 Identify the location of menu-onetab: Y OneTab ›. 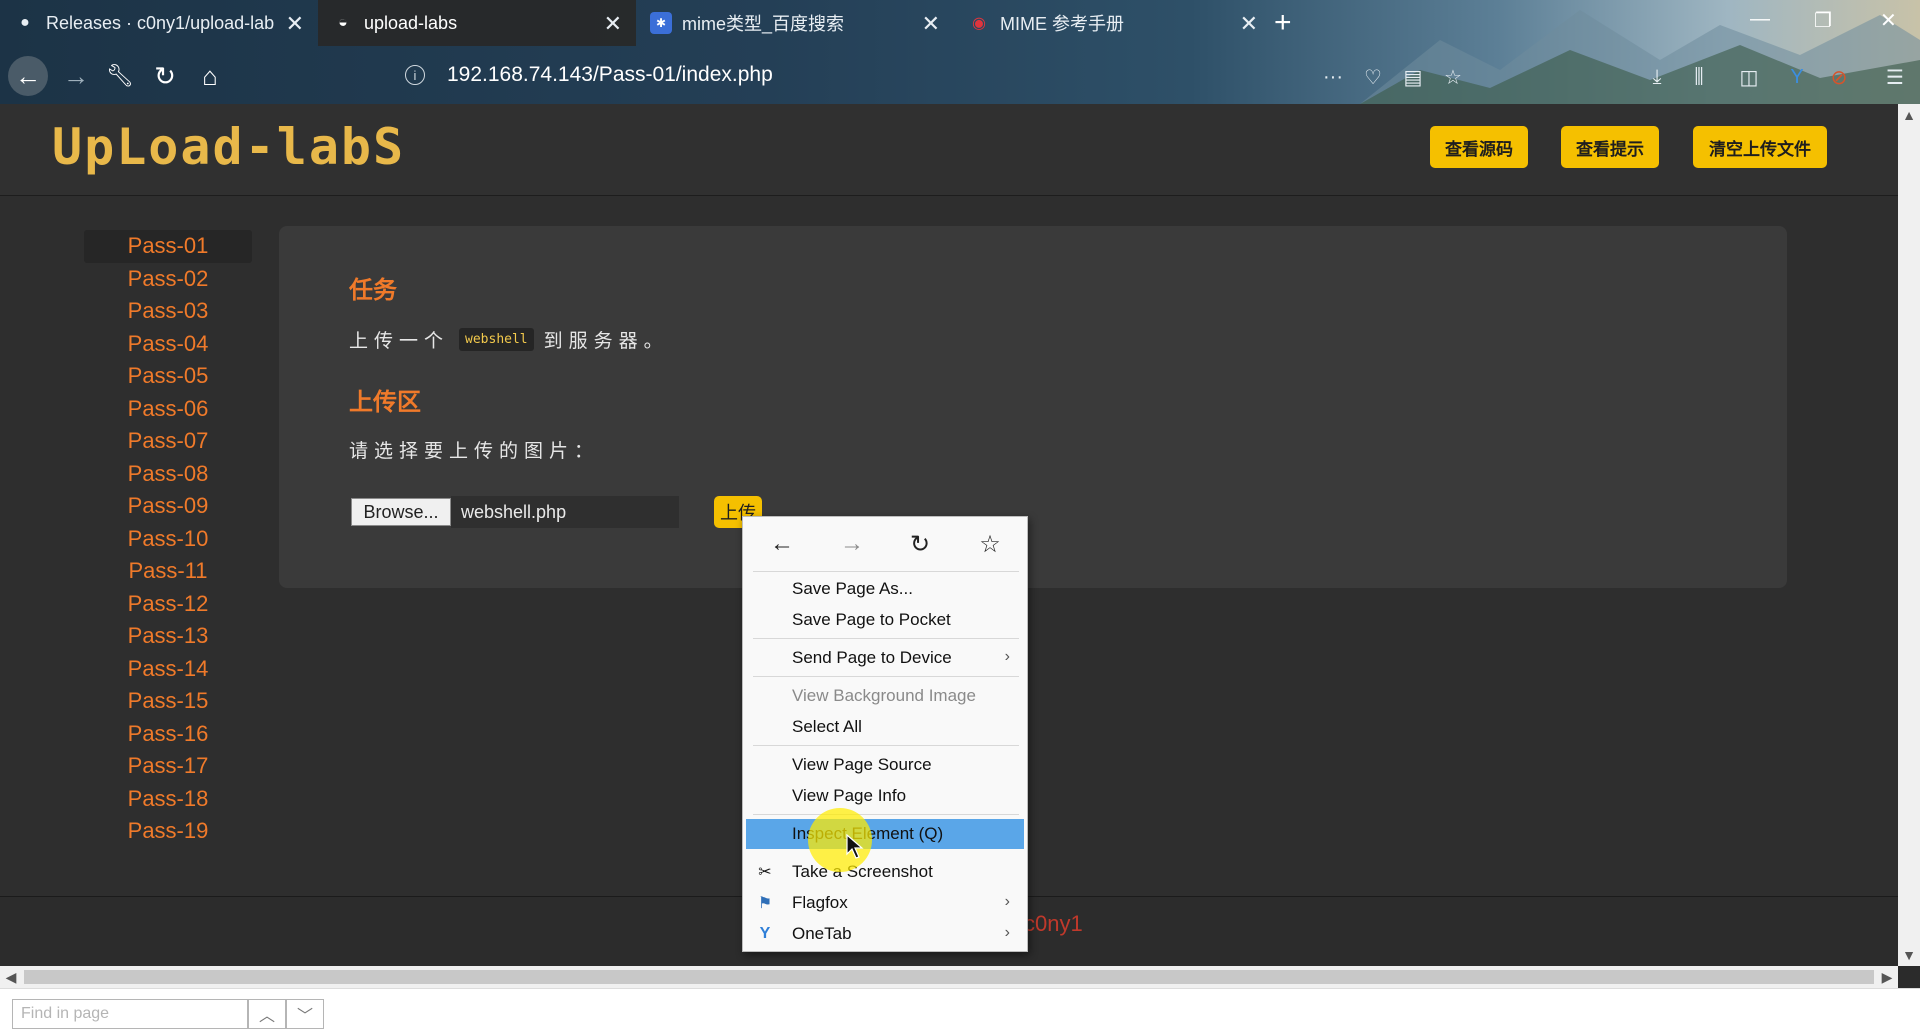
(885, 934).